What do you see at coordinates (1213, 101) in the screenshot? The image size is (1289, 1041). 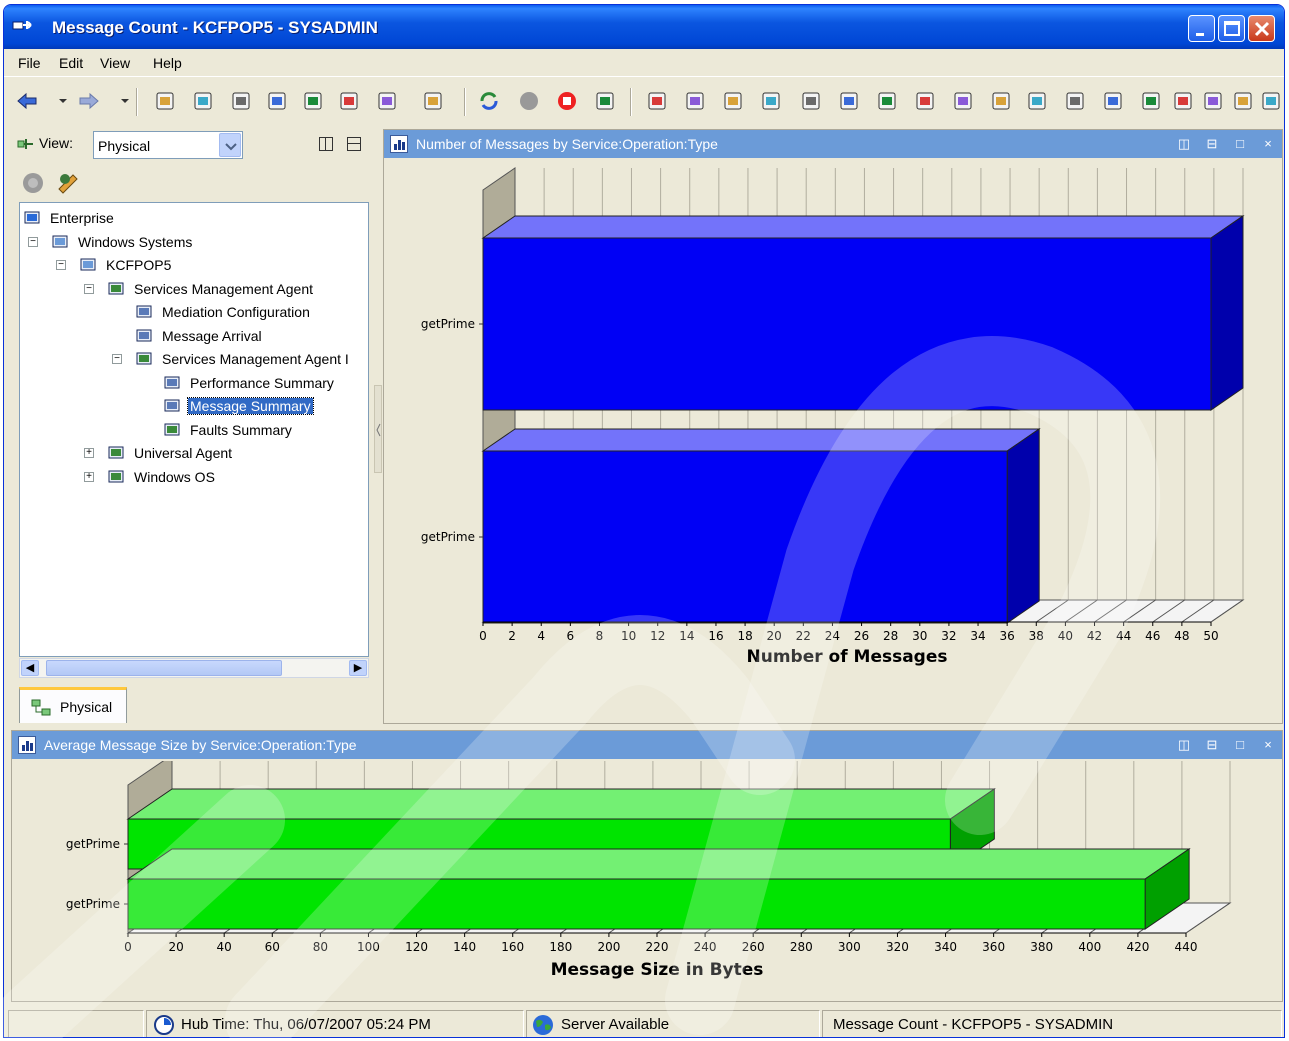 I see `topology-icon` at bounding box center [1213, 101].